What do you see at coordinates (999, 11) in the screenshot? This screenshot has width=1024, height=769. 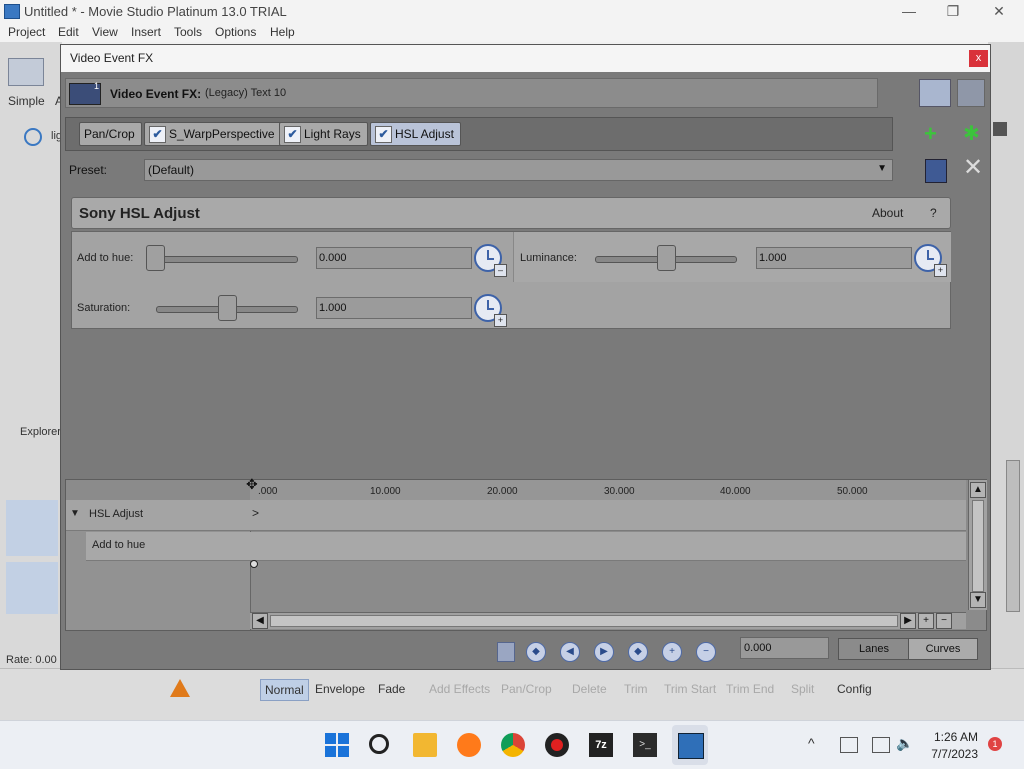 I see `close-window-button: ✕` at bounding box center [999, 11].